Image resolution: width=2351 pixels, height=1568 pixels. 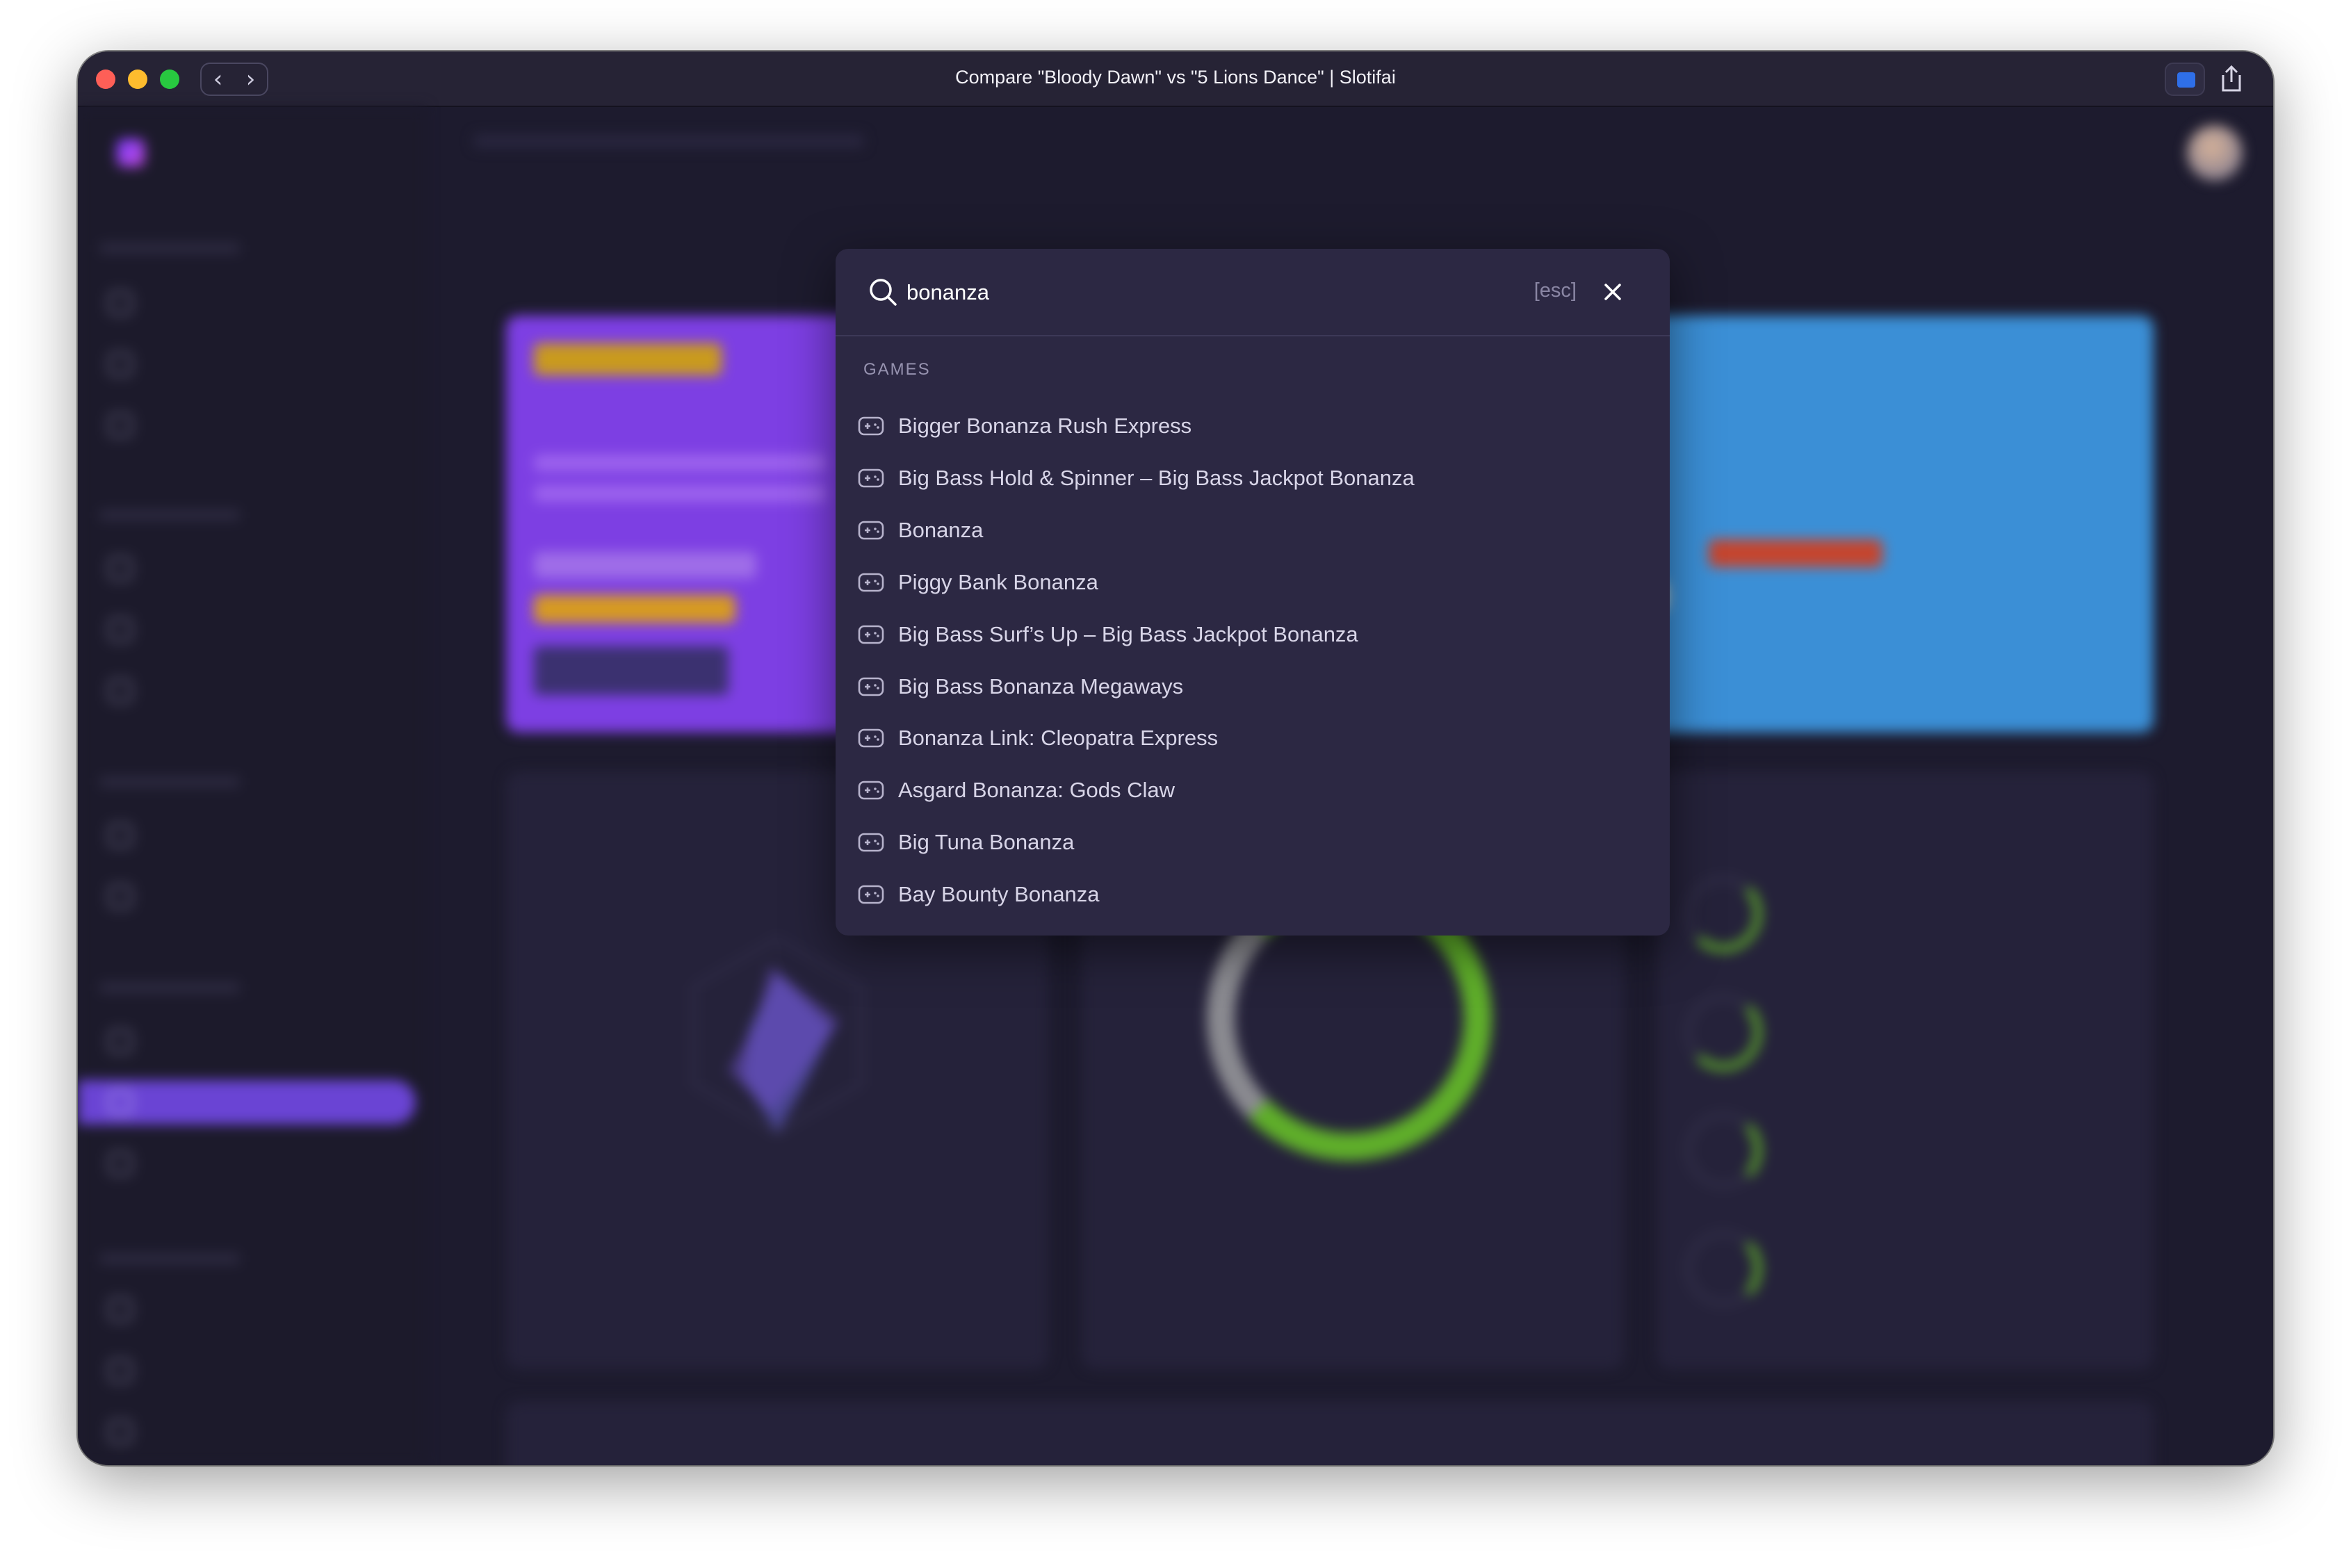 What do you see at coordinates (1253, 738) in the screenshot?
I see `search-result-item: Bonanza Link: Cleopatra Express` at bounding box center [1253, 738].